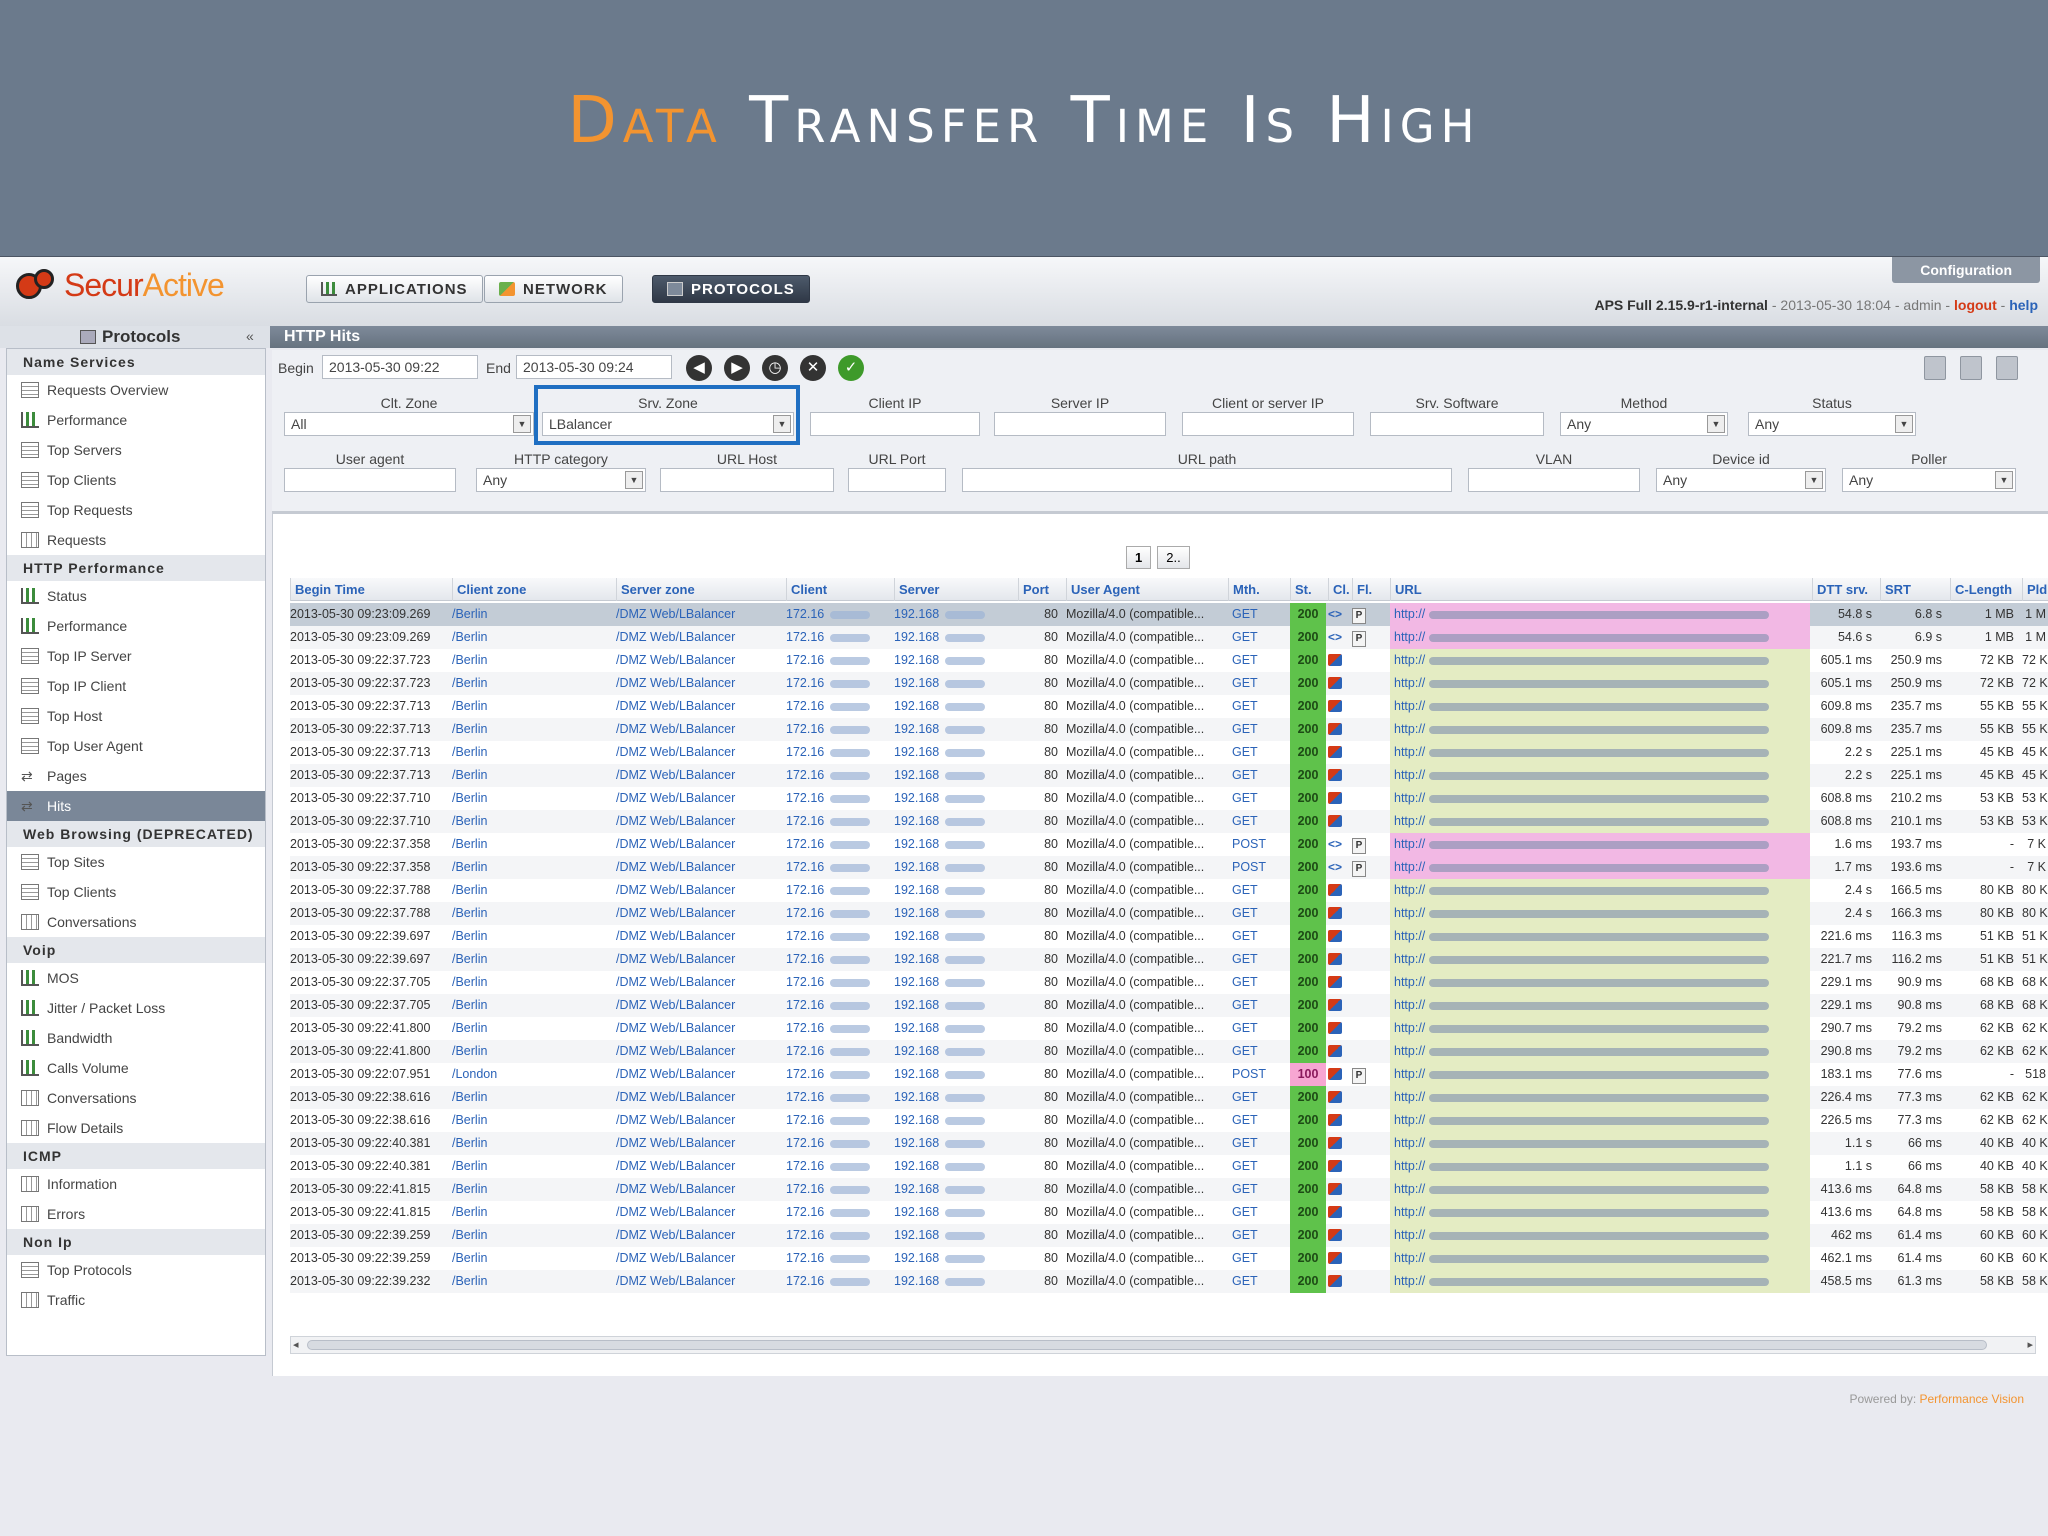 This screenshot has height=1536, width=2048. I want to click on sidebar-item-mos: MOS, so click(136, 978).